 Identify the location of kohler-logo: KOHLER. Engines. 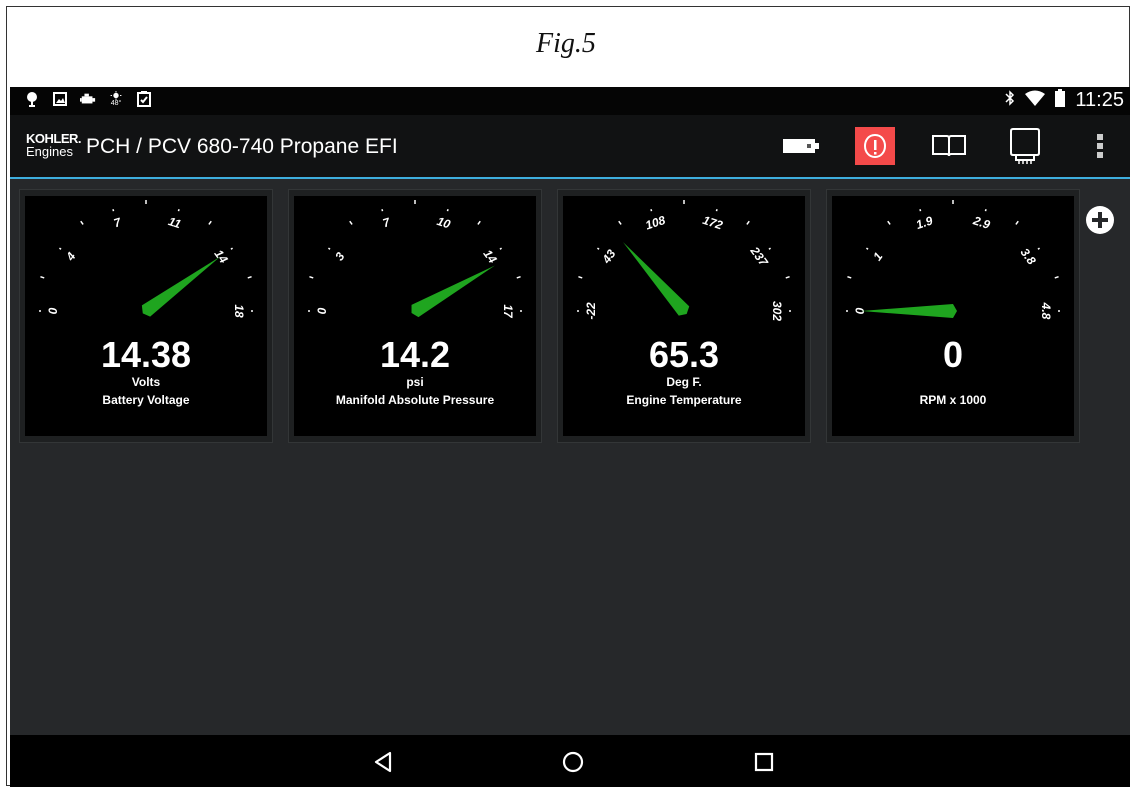
(54, 145).